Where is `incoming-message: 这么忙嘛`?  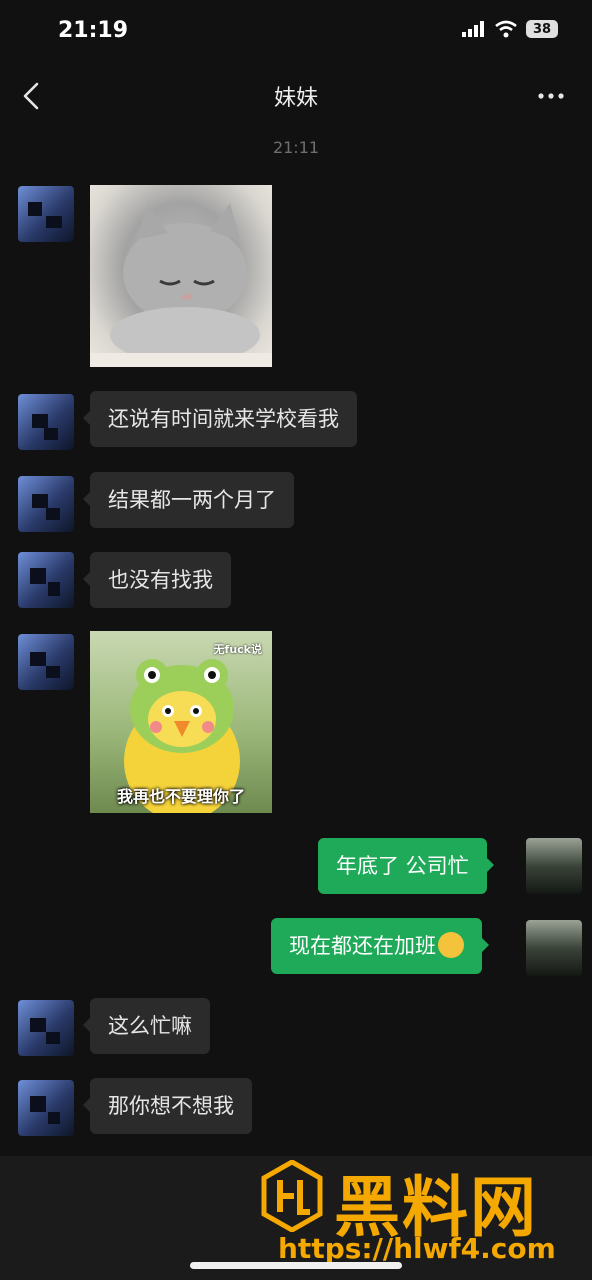
incoming-message: 这么忙嘛 is located at coordinates (146, 1026).